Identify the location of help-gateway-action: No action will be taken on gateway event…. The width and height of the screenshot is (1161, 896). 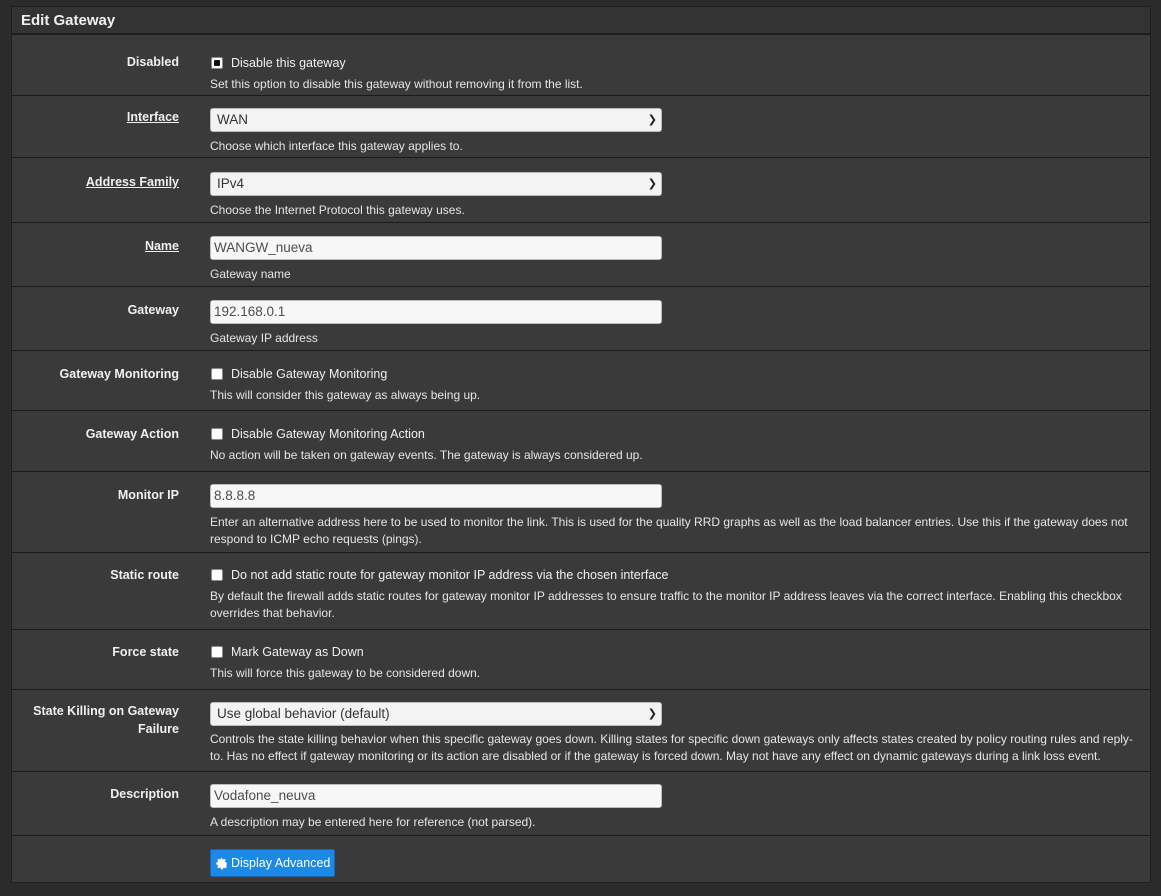
(426, 455).